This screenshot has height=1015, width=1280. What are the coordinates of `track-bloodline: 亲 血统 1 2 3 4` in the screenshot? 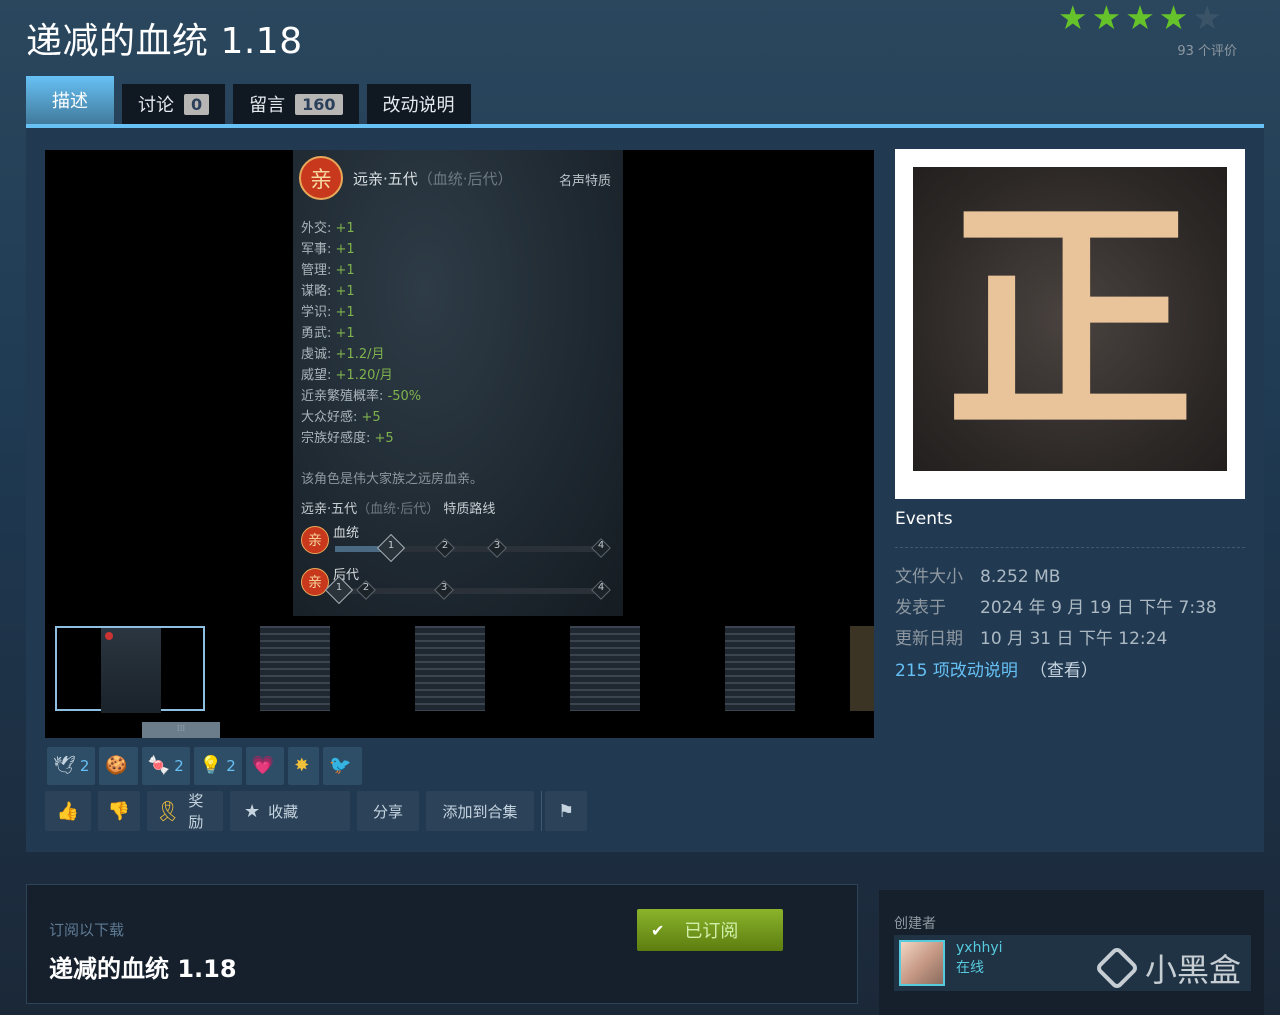 It's located at (456, 542).